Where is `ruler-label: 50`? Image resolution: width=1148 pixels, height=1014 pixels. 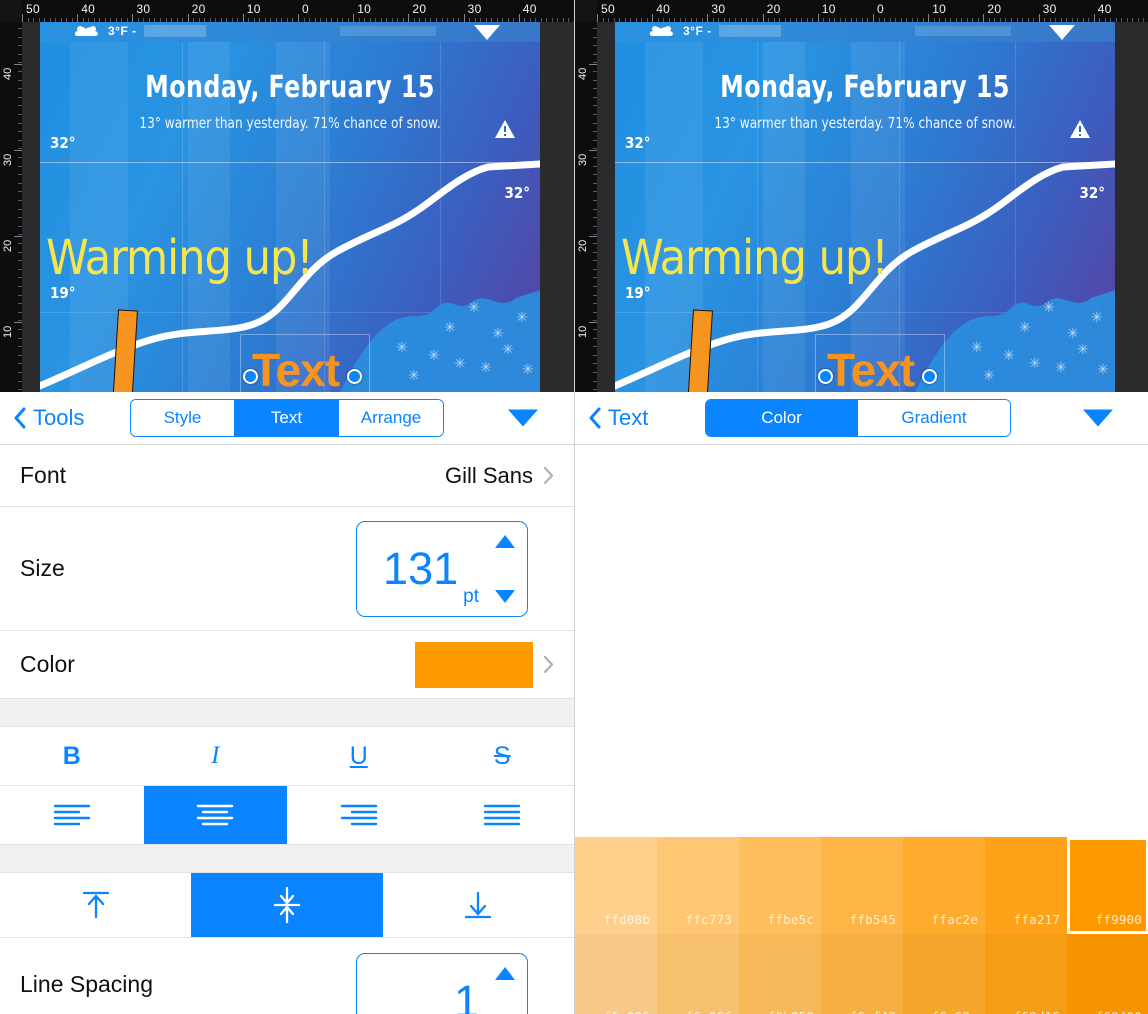 ruler-label: 50 is located at coordinates (608, 9).